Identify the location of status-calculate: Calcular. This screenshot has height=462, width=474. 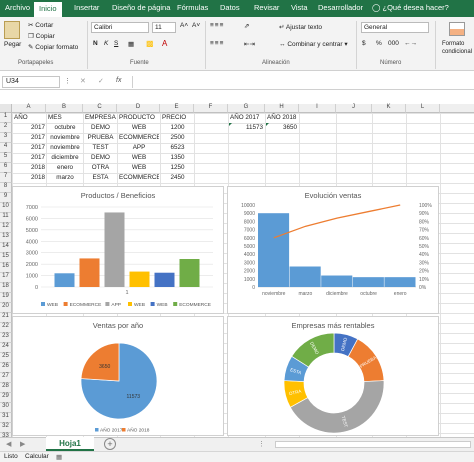
(37, 456).